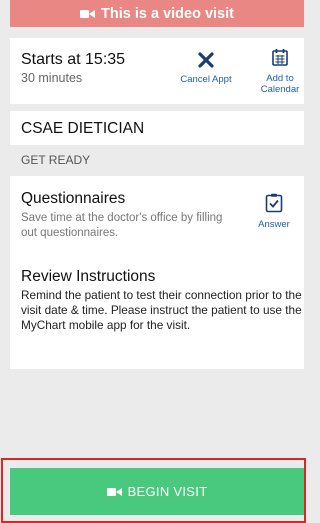 This screenshot has width=320, height=523. Describe the element at coordinates (52, 78) in the screenshot. I see `duration: 30 minutes` at that location.